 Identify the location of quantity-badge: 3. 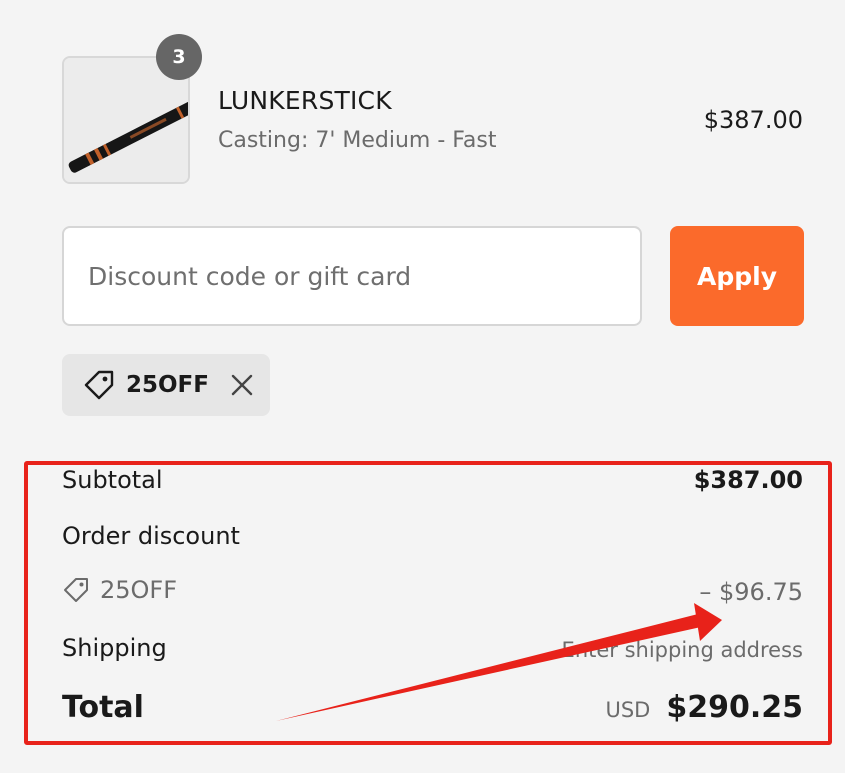
(179, 57).